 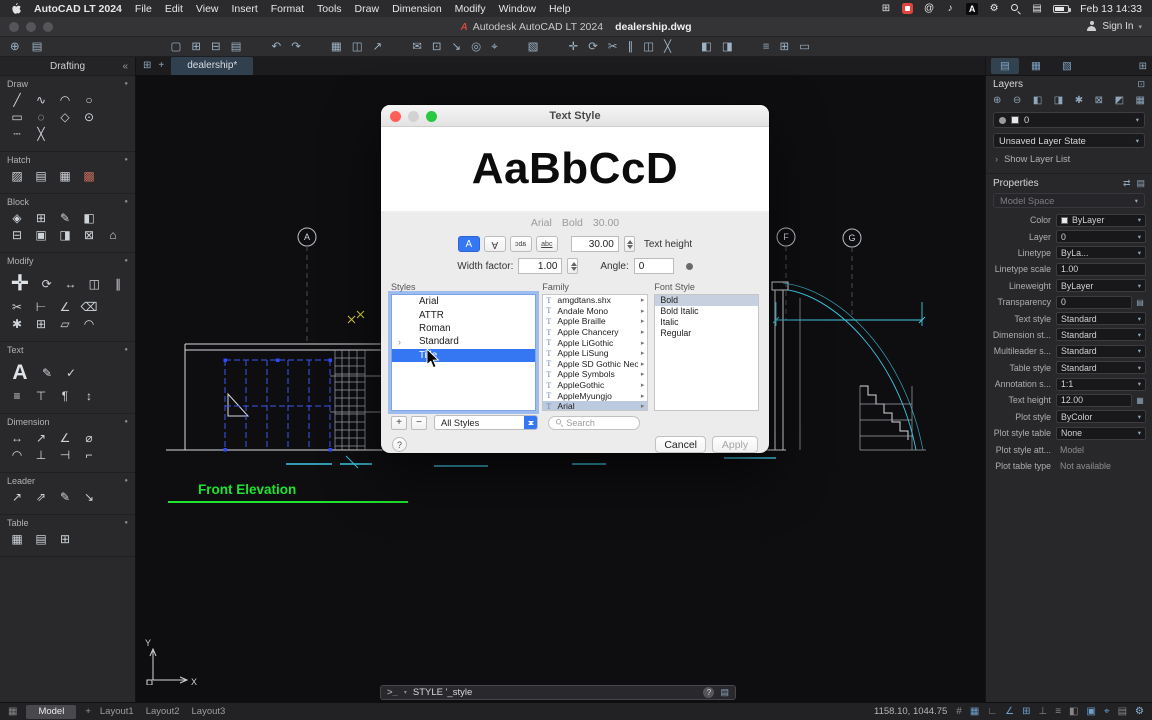 I want to click on aligned-dimension-tool-icon: ↗, so click(x=41, y=438).